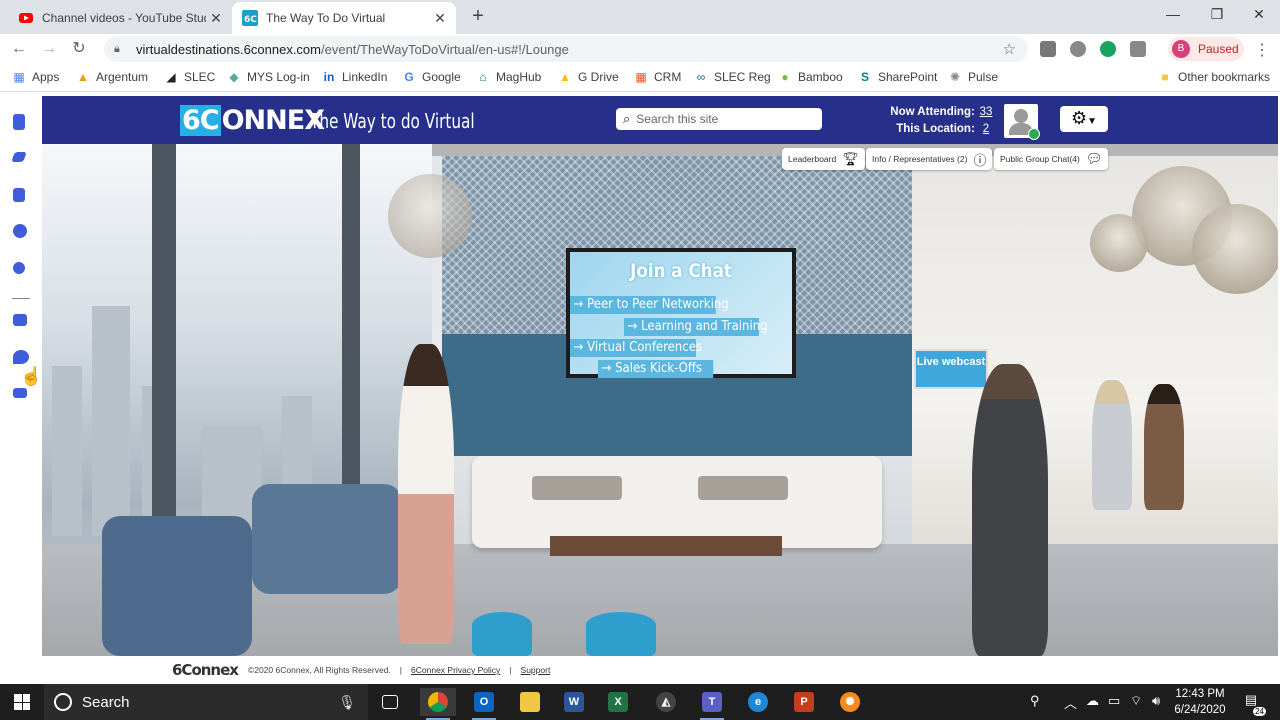  What do you see at coordinates (431, 77) in the screenshot?
I see `bookmark-google: G Google` at bounding box center [431, 77].